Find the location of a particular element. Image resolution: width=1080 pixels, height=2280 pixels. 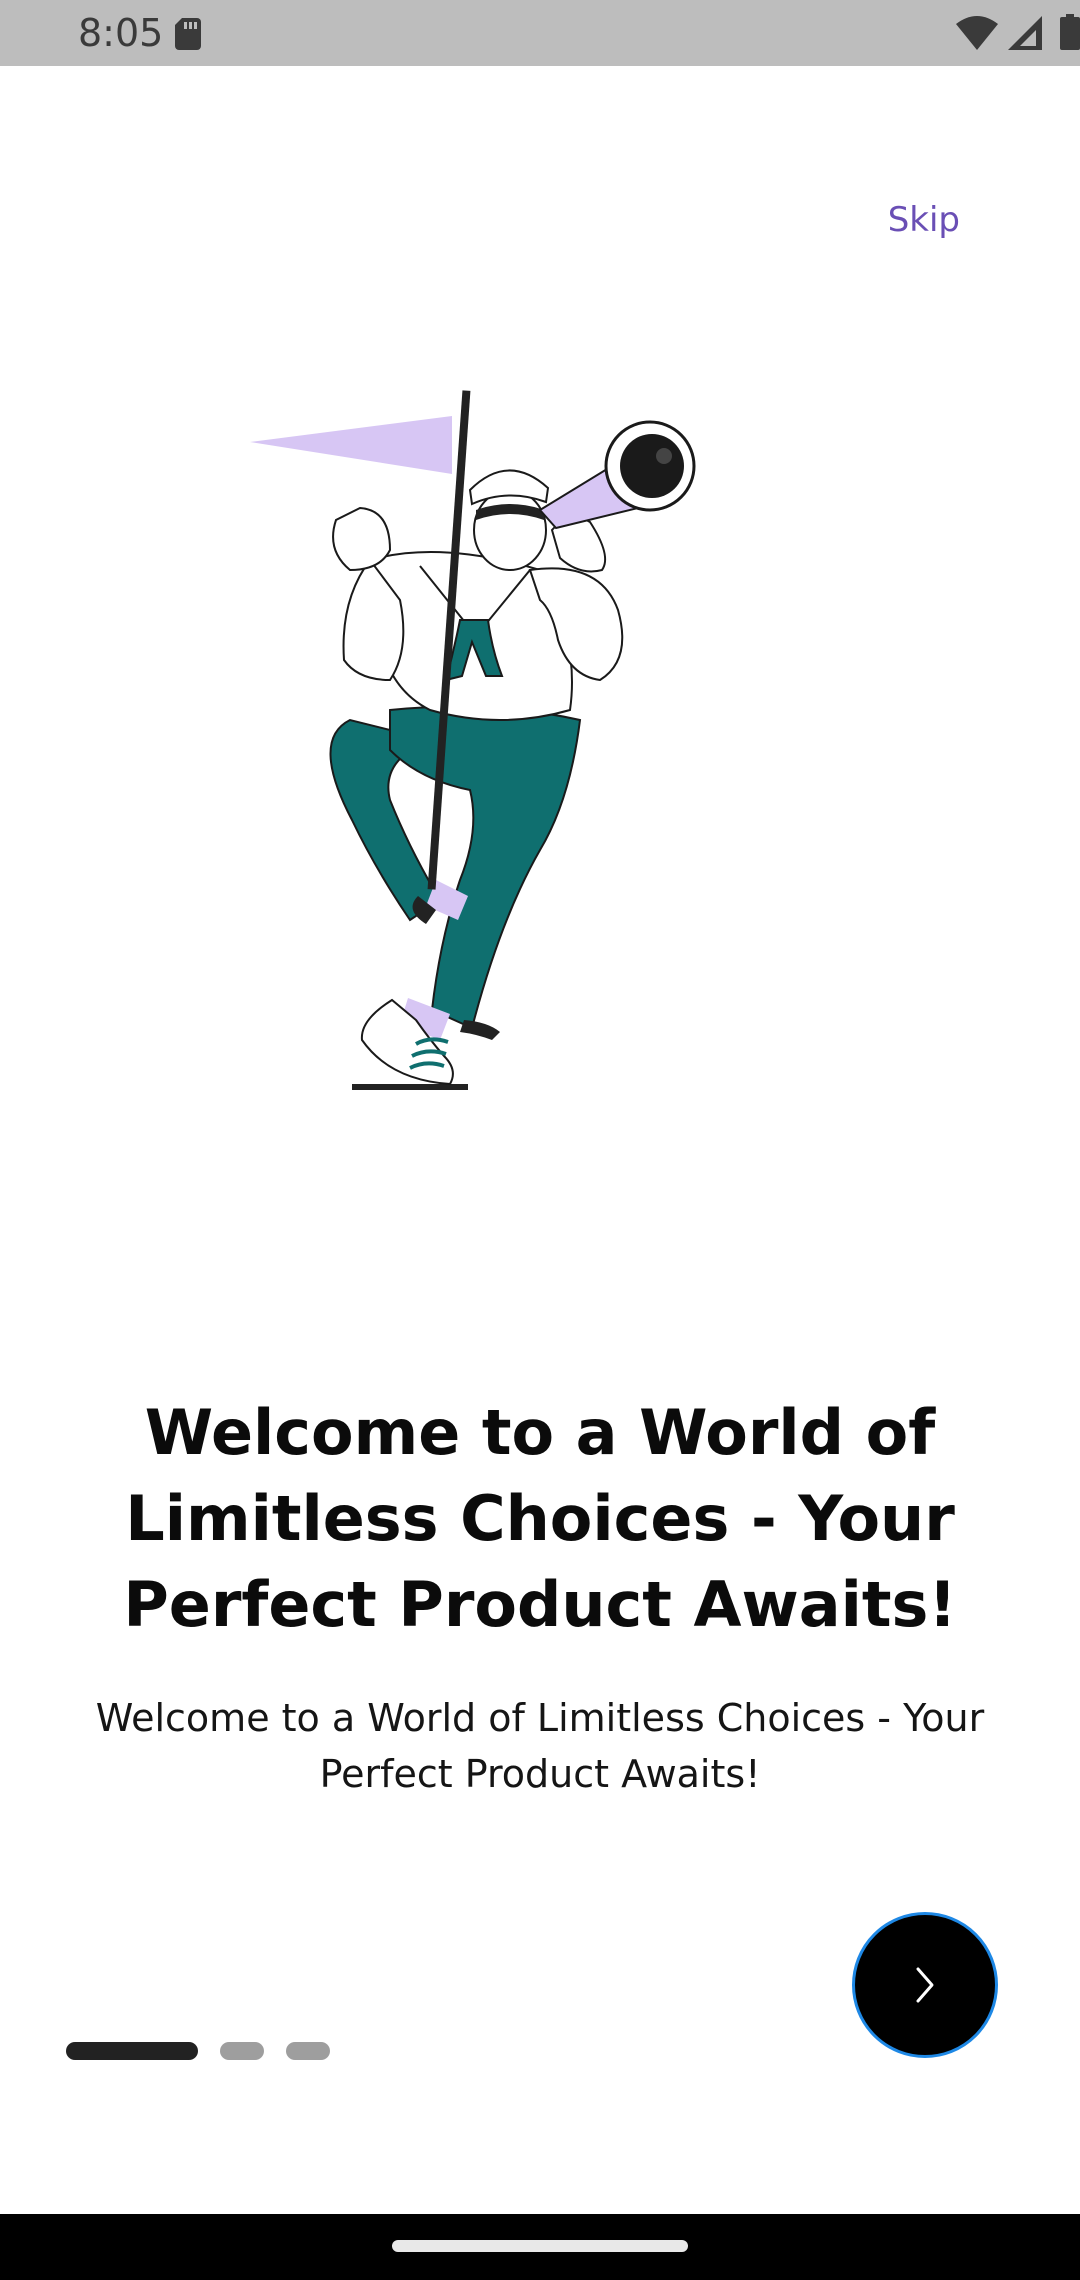

home-indicator is located at coordinates (540, 2246).